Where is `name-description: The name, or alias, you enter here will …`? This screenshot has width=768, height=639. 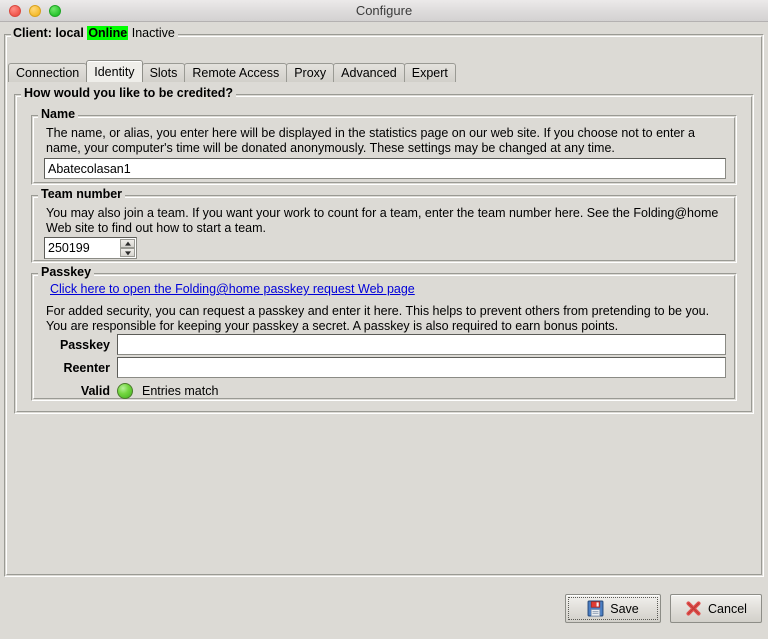
name-description: The name, or alias, you enter here will … is located at coordinates (370, 140).